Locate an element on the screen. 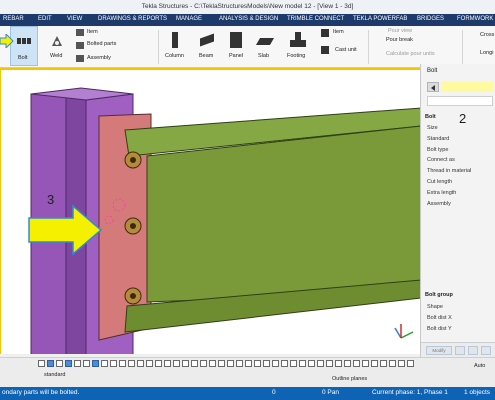 The image size is (495, 400). menu-drawings-reports: DRAWINGS & REPORTS is located at coordinates (132, 19).